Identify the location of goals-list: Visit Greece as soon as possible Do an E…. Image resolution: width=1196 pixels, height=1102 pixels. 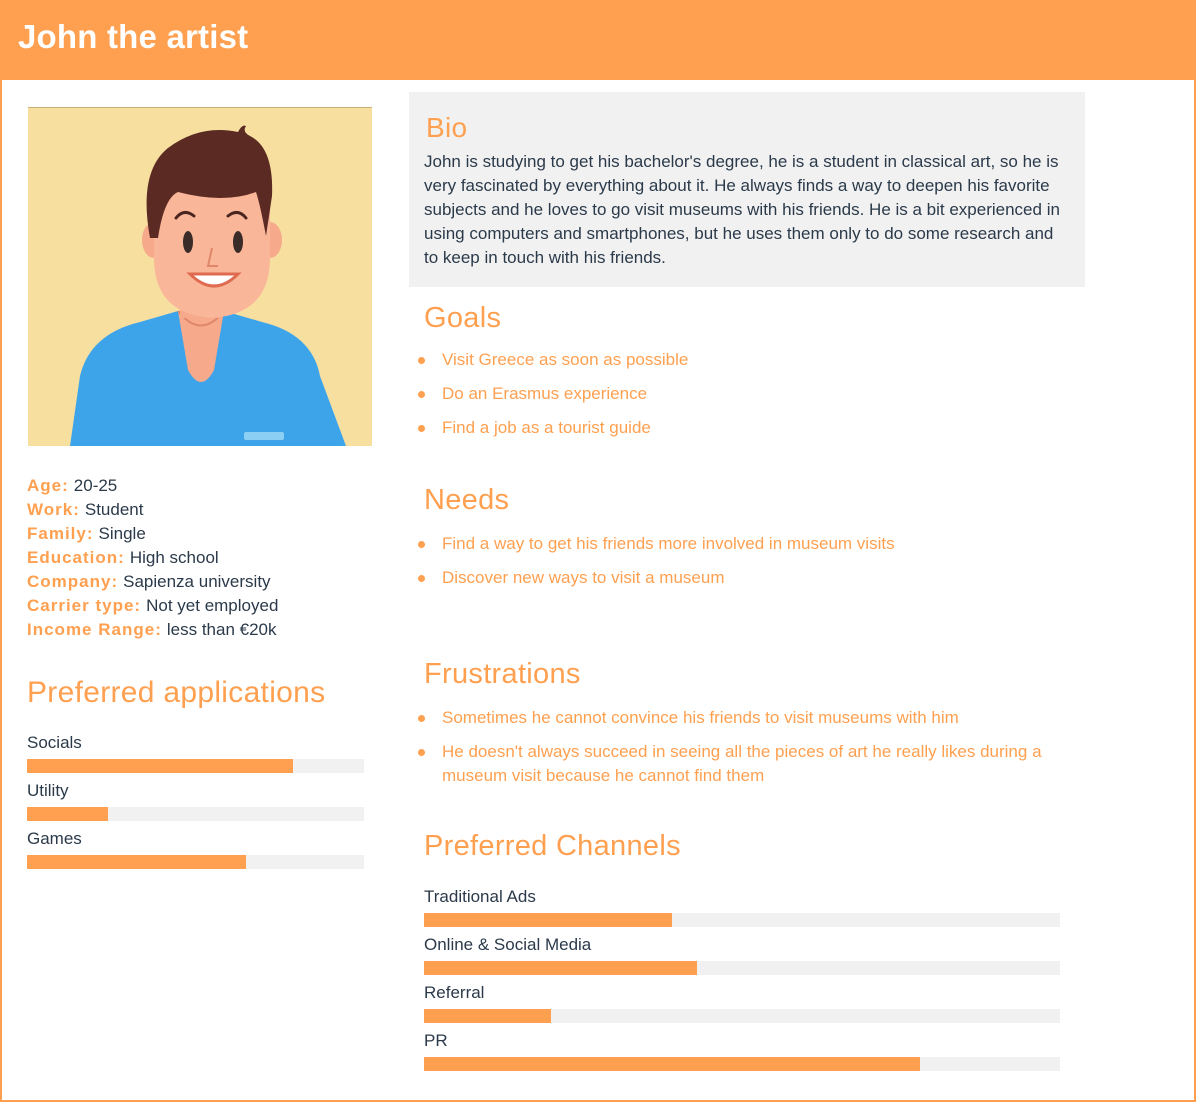
(741, 399).